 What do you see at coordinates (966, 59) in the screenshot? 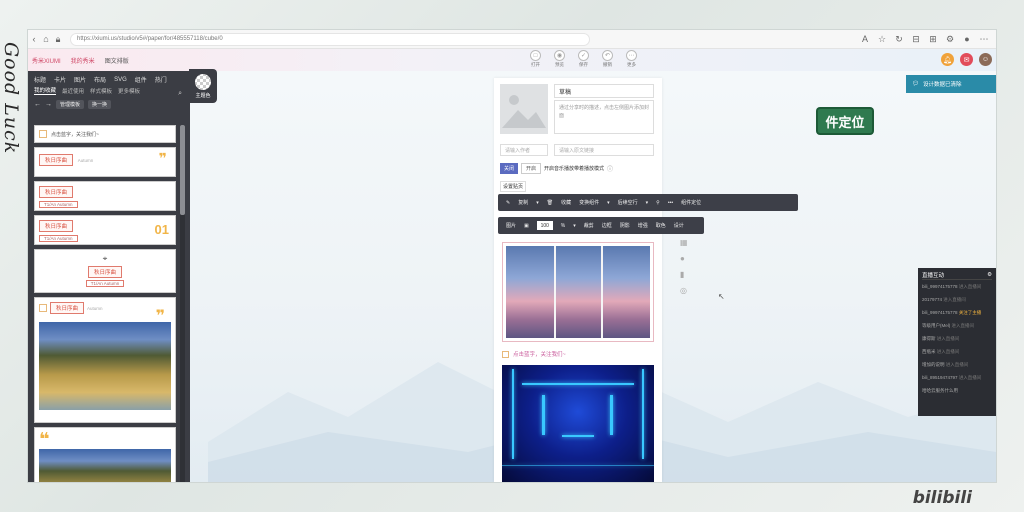
I see `message-icon: ✉` at bounding box center [966, 59].